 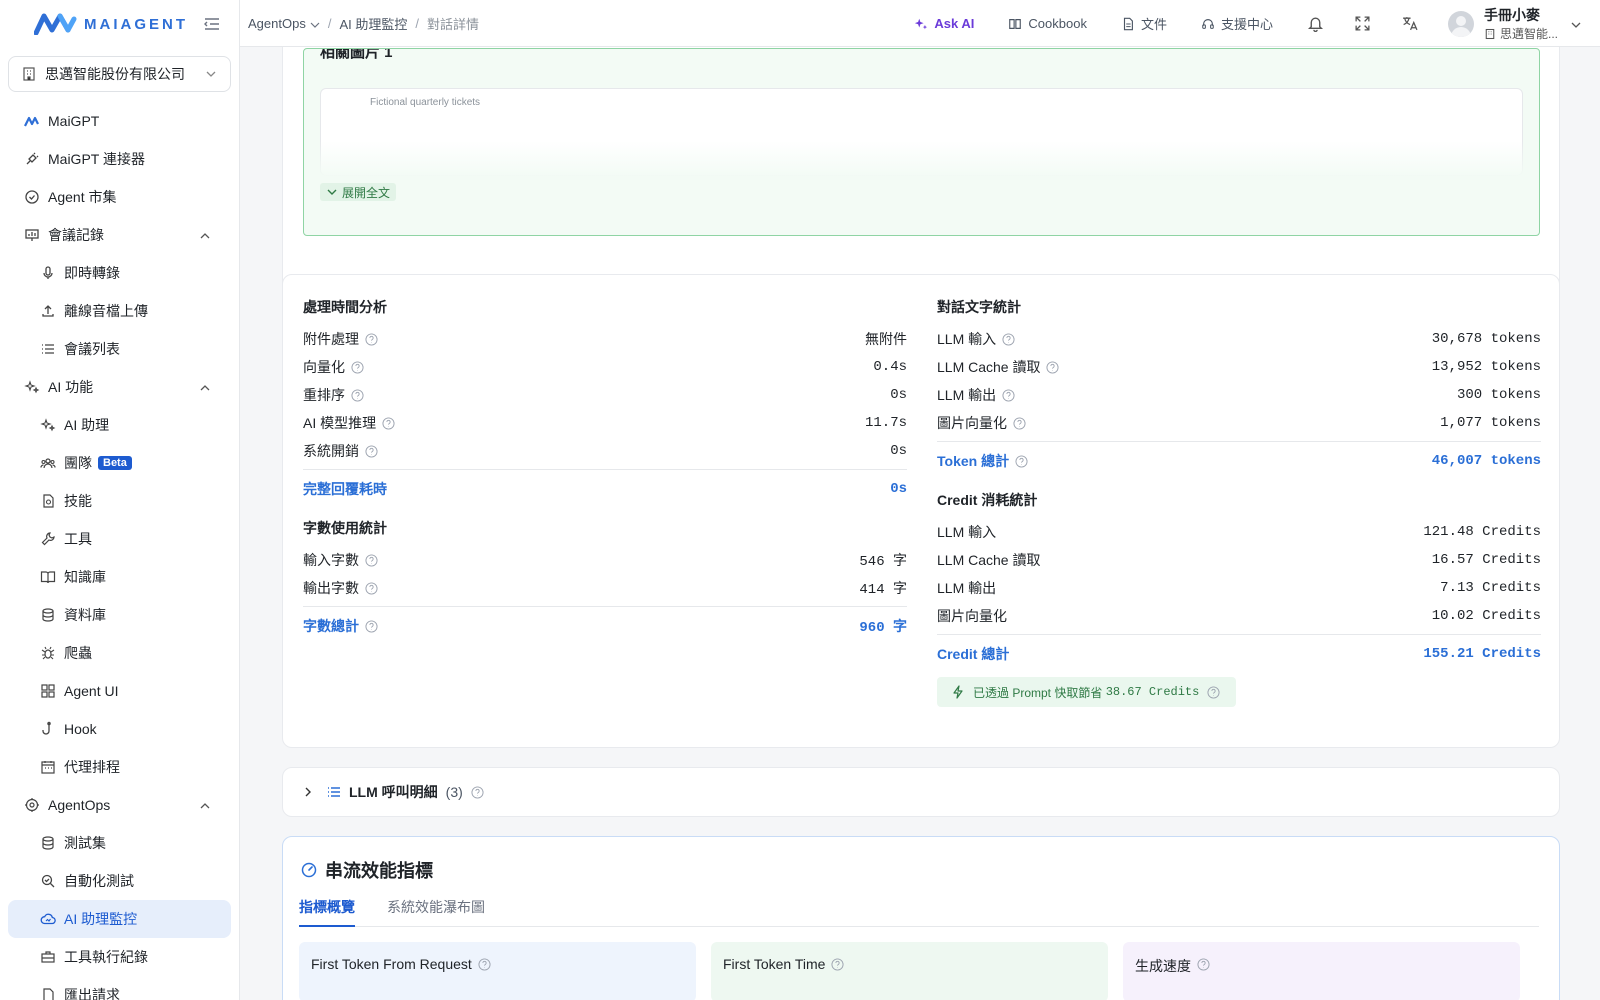 I want to click on sidebar-item-label: MaiGPT, so click(x=74, y=121).